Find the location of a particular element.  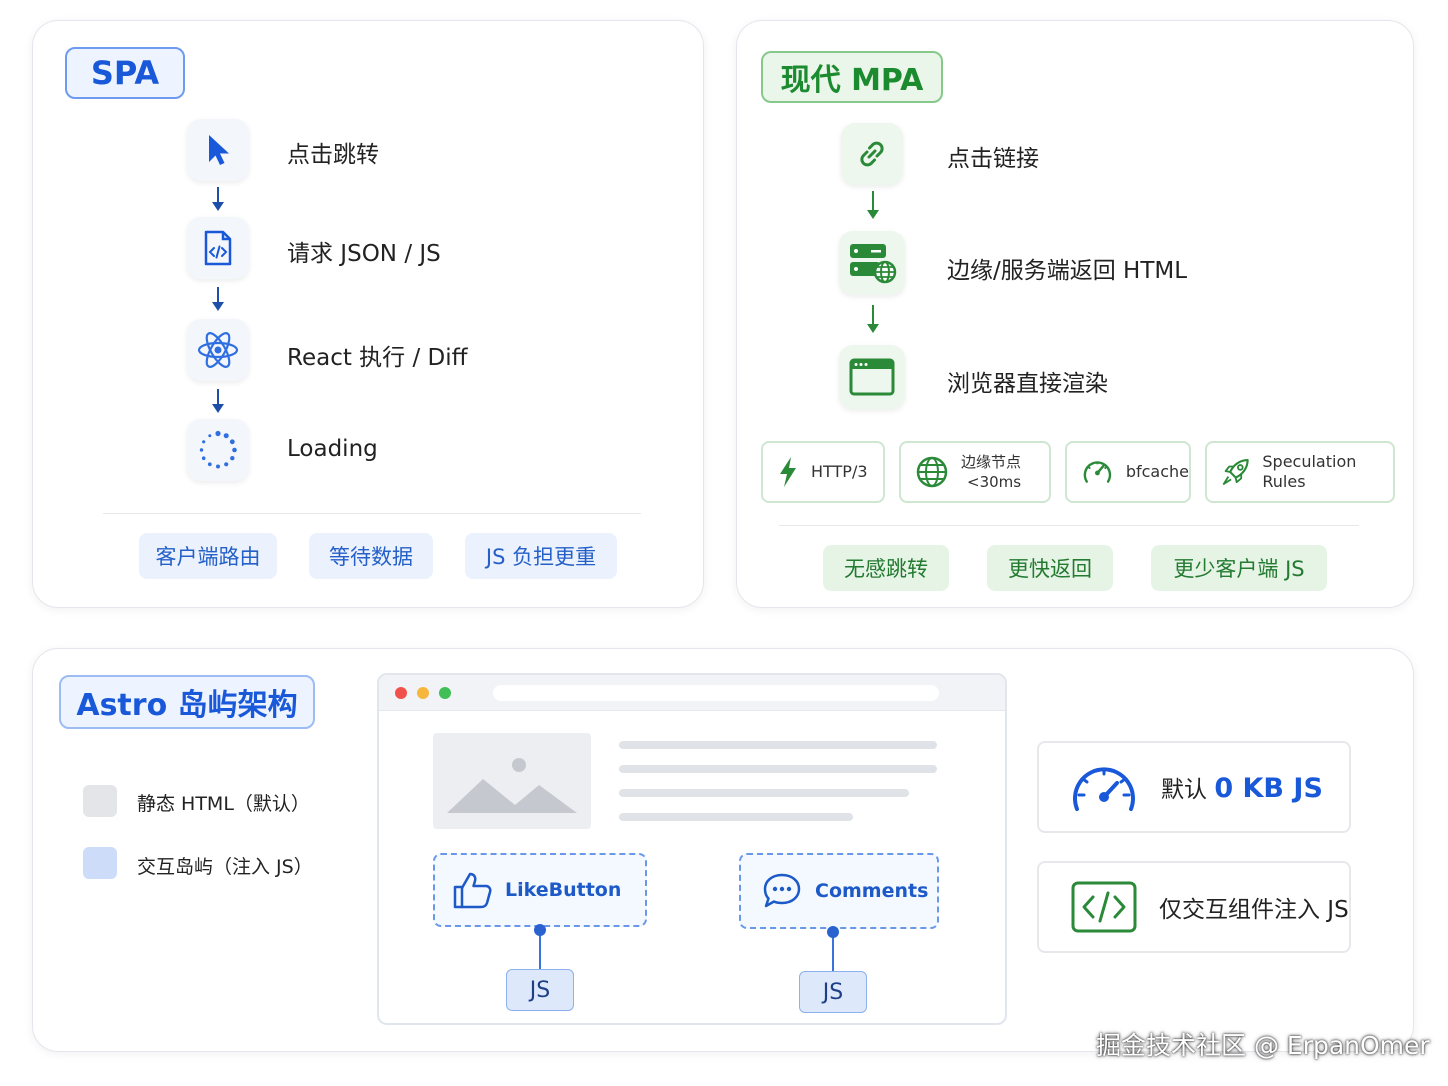

chip-faster-back: 更快返回 is located at coordinates (1050, 568).